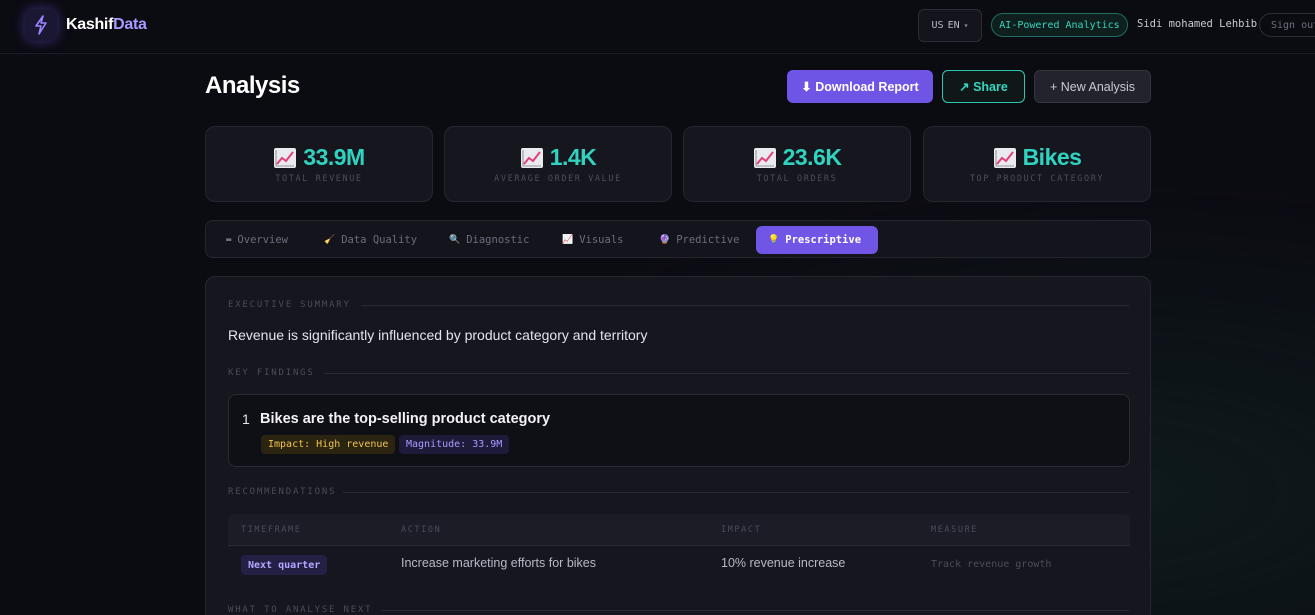 This screenshot has width=1315, height=615. What do you see at coordinates (106, 24) in the screenshot?
I see `brand-name: KashifData` at bounding box center [106, 24].